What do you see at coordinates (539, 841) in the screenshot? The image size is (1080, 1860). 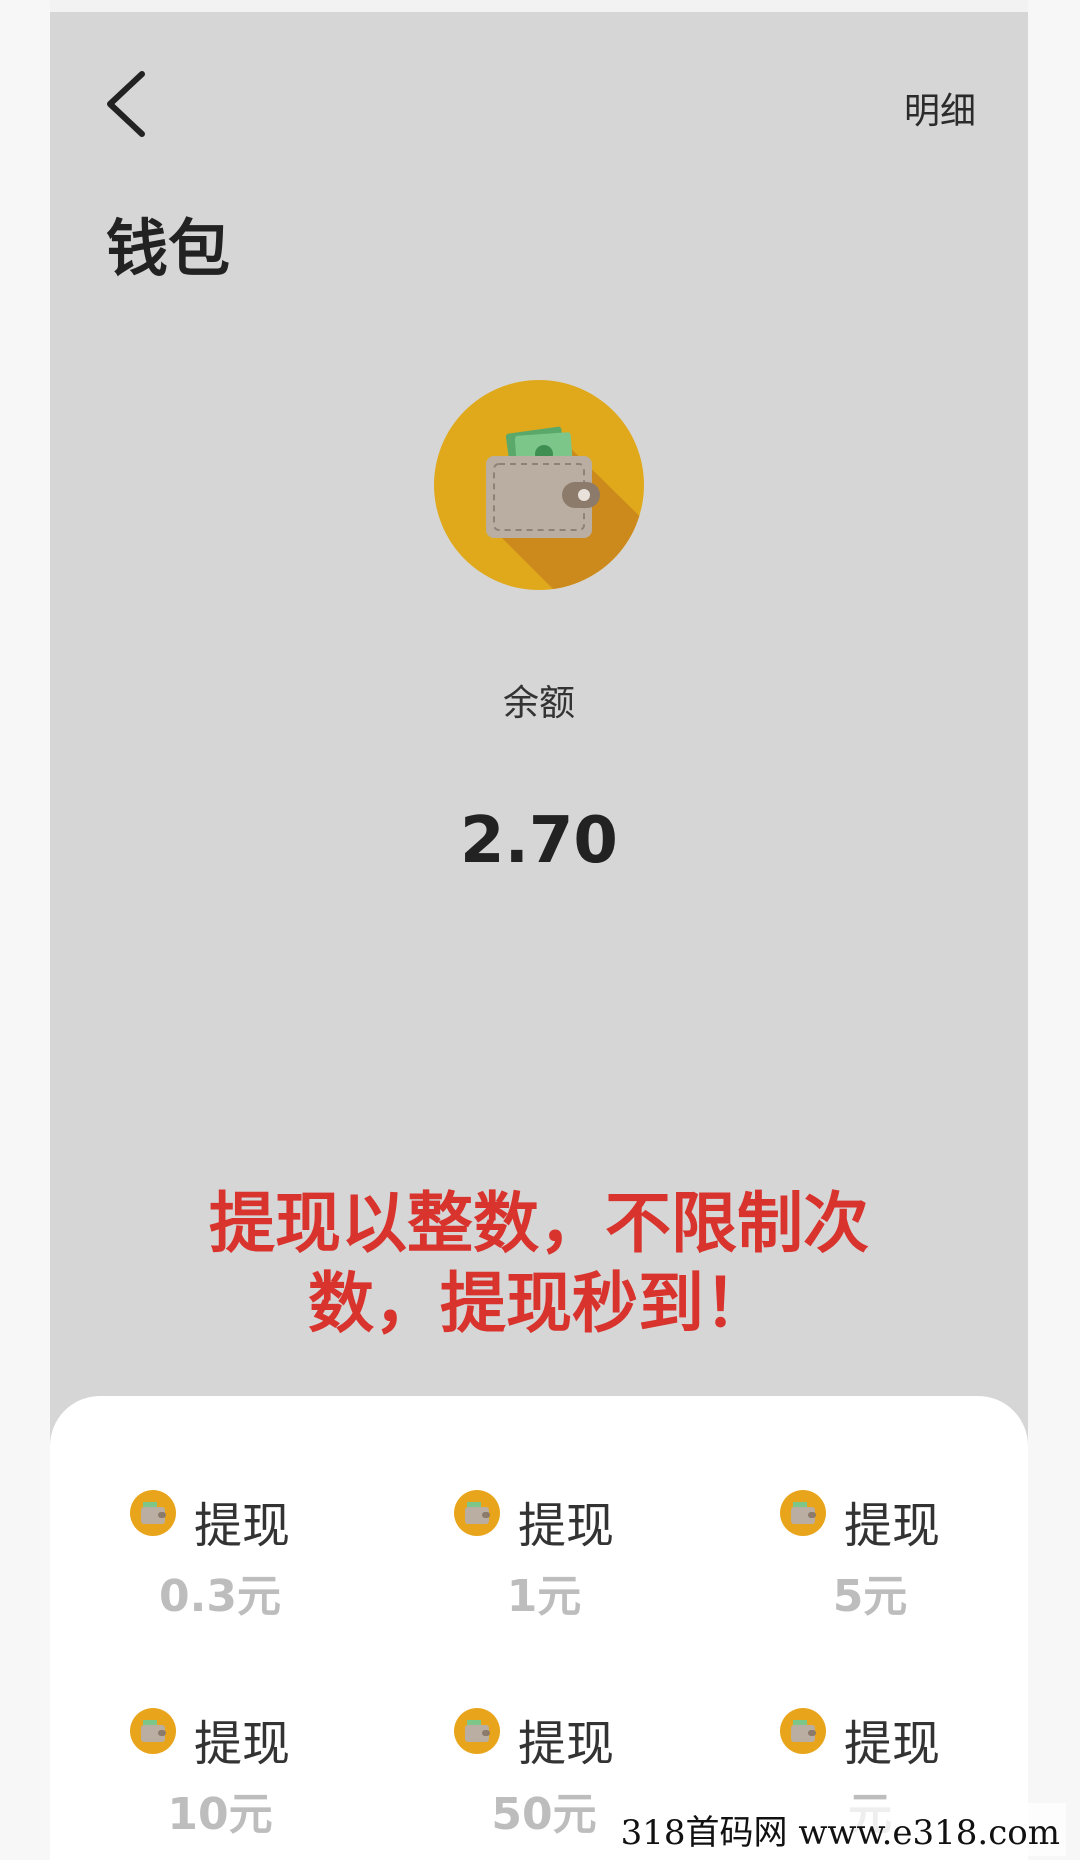 I see `balance-value: 2.70` at bounding box center [539, 841].